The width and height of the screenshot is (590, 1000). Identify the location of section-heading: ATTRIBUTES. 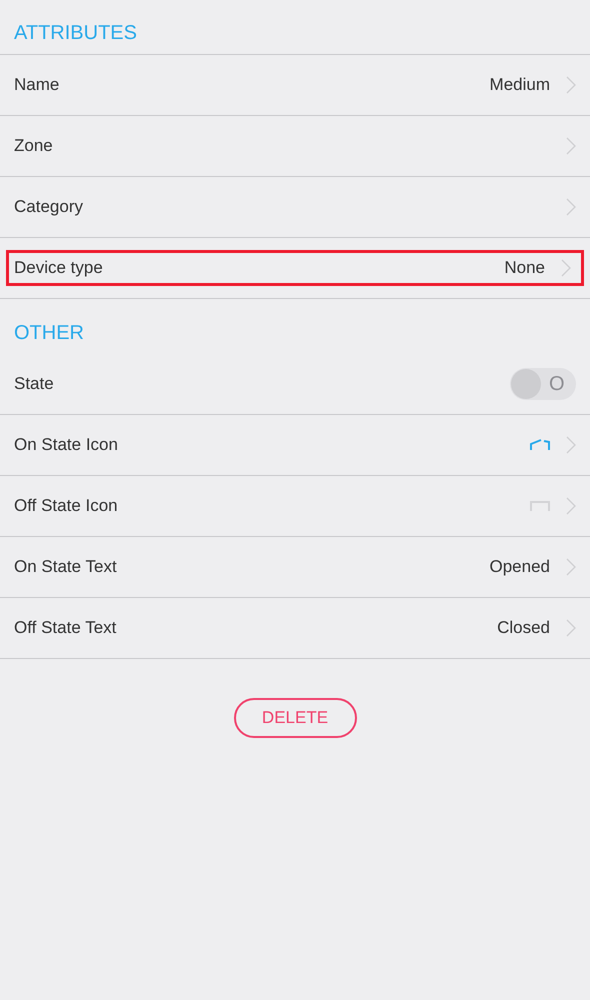
(75, 33).